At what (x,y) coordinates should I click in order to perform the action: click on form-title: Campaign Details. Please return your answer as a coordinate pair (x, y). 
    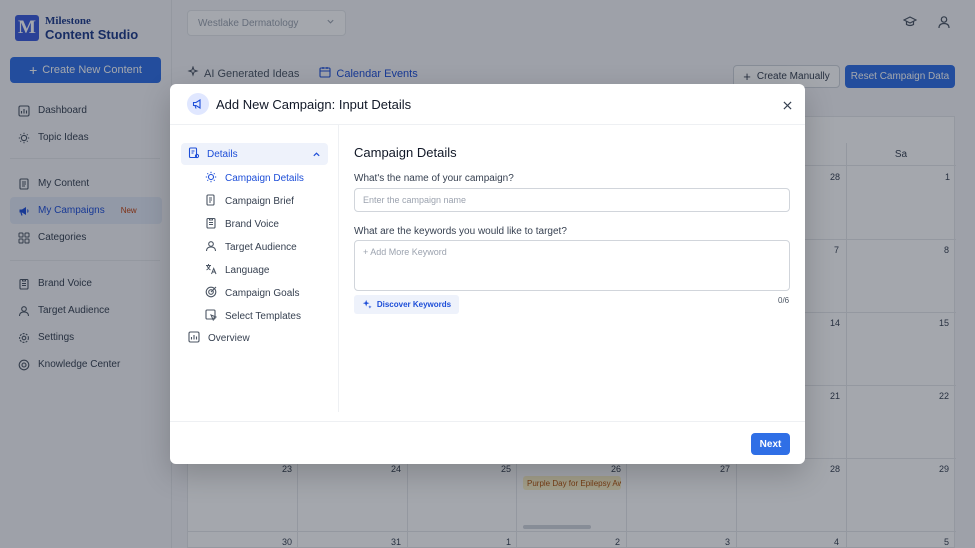
    Looking at the image, I should click on (405, 152).